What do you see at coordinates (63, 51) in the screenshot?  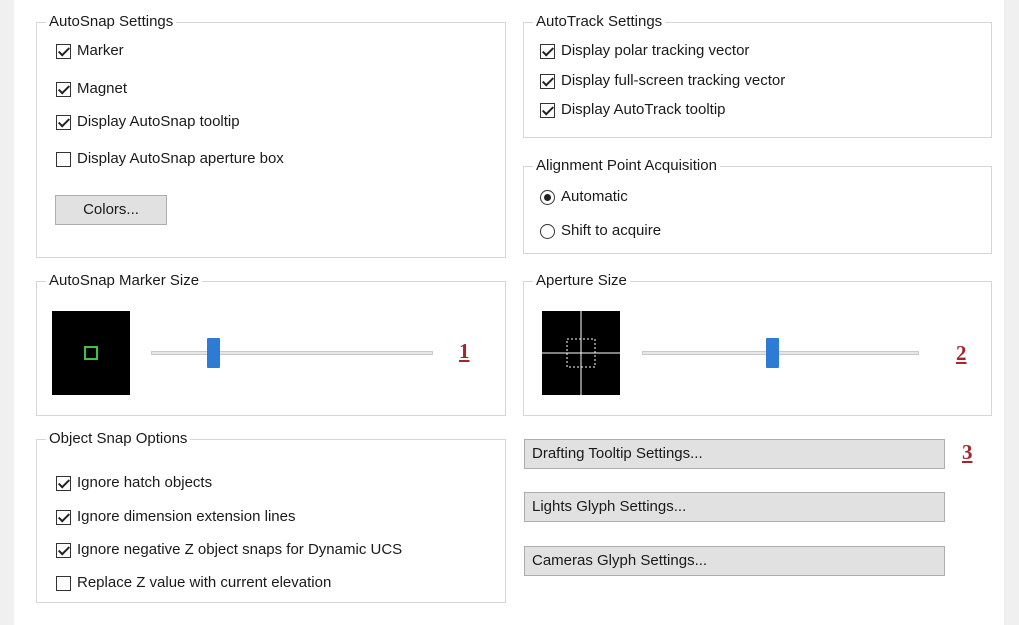 I see `marker-checkbox` at bounding box center [63, 51].